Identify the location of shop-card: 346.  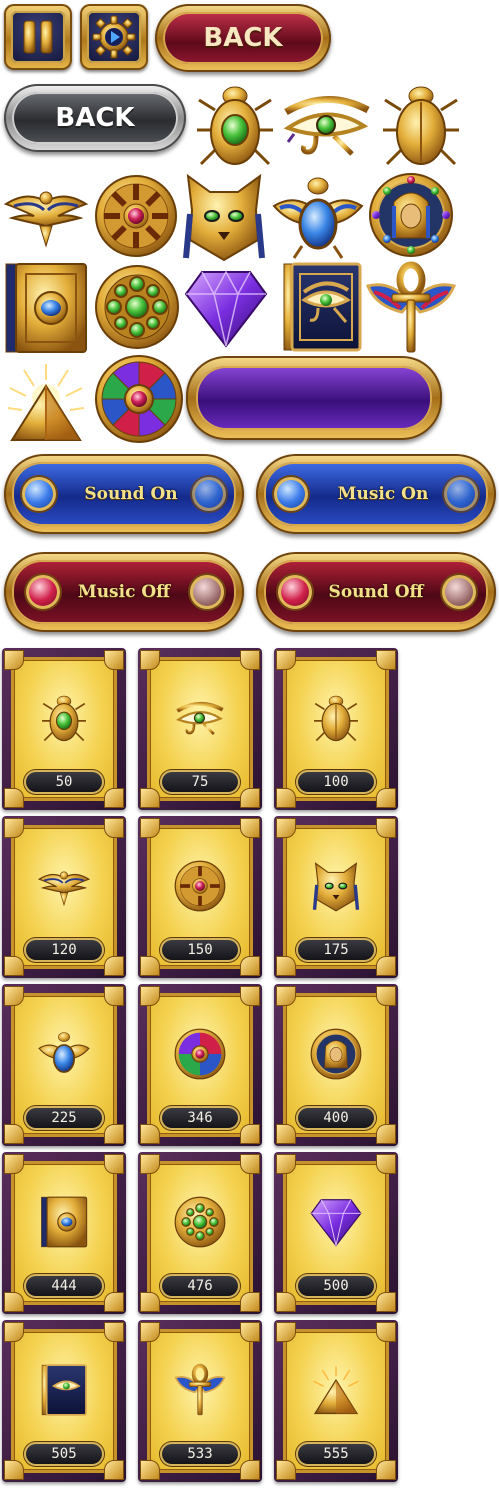
(200, 1065).